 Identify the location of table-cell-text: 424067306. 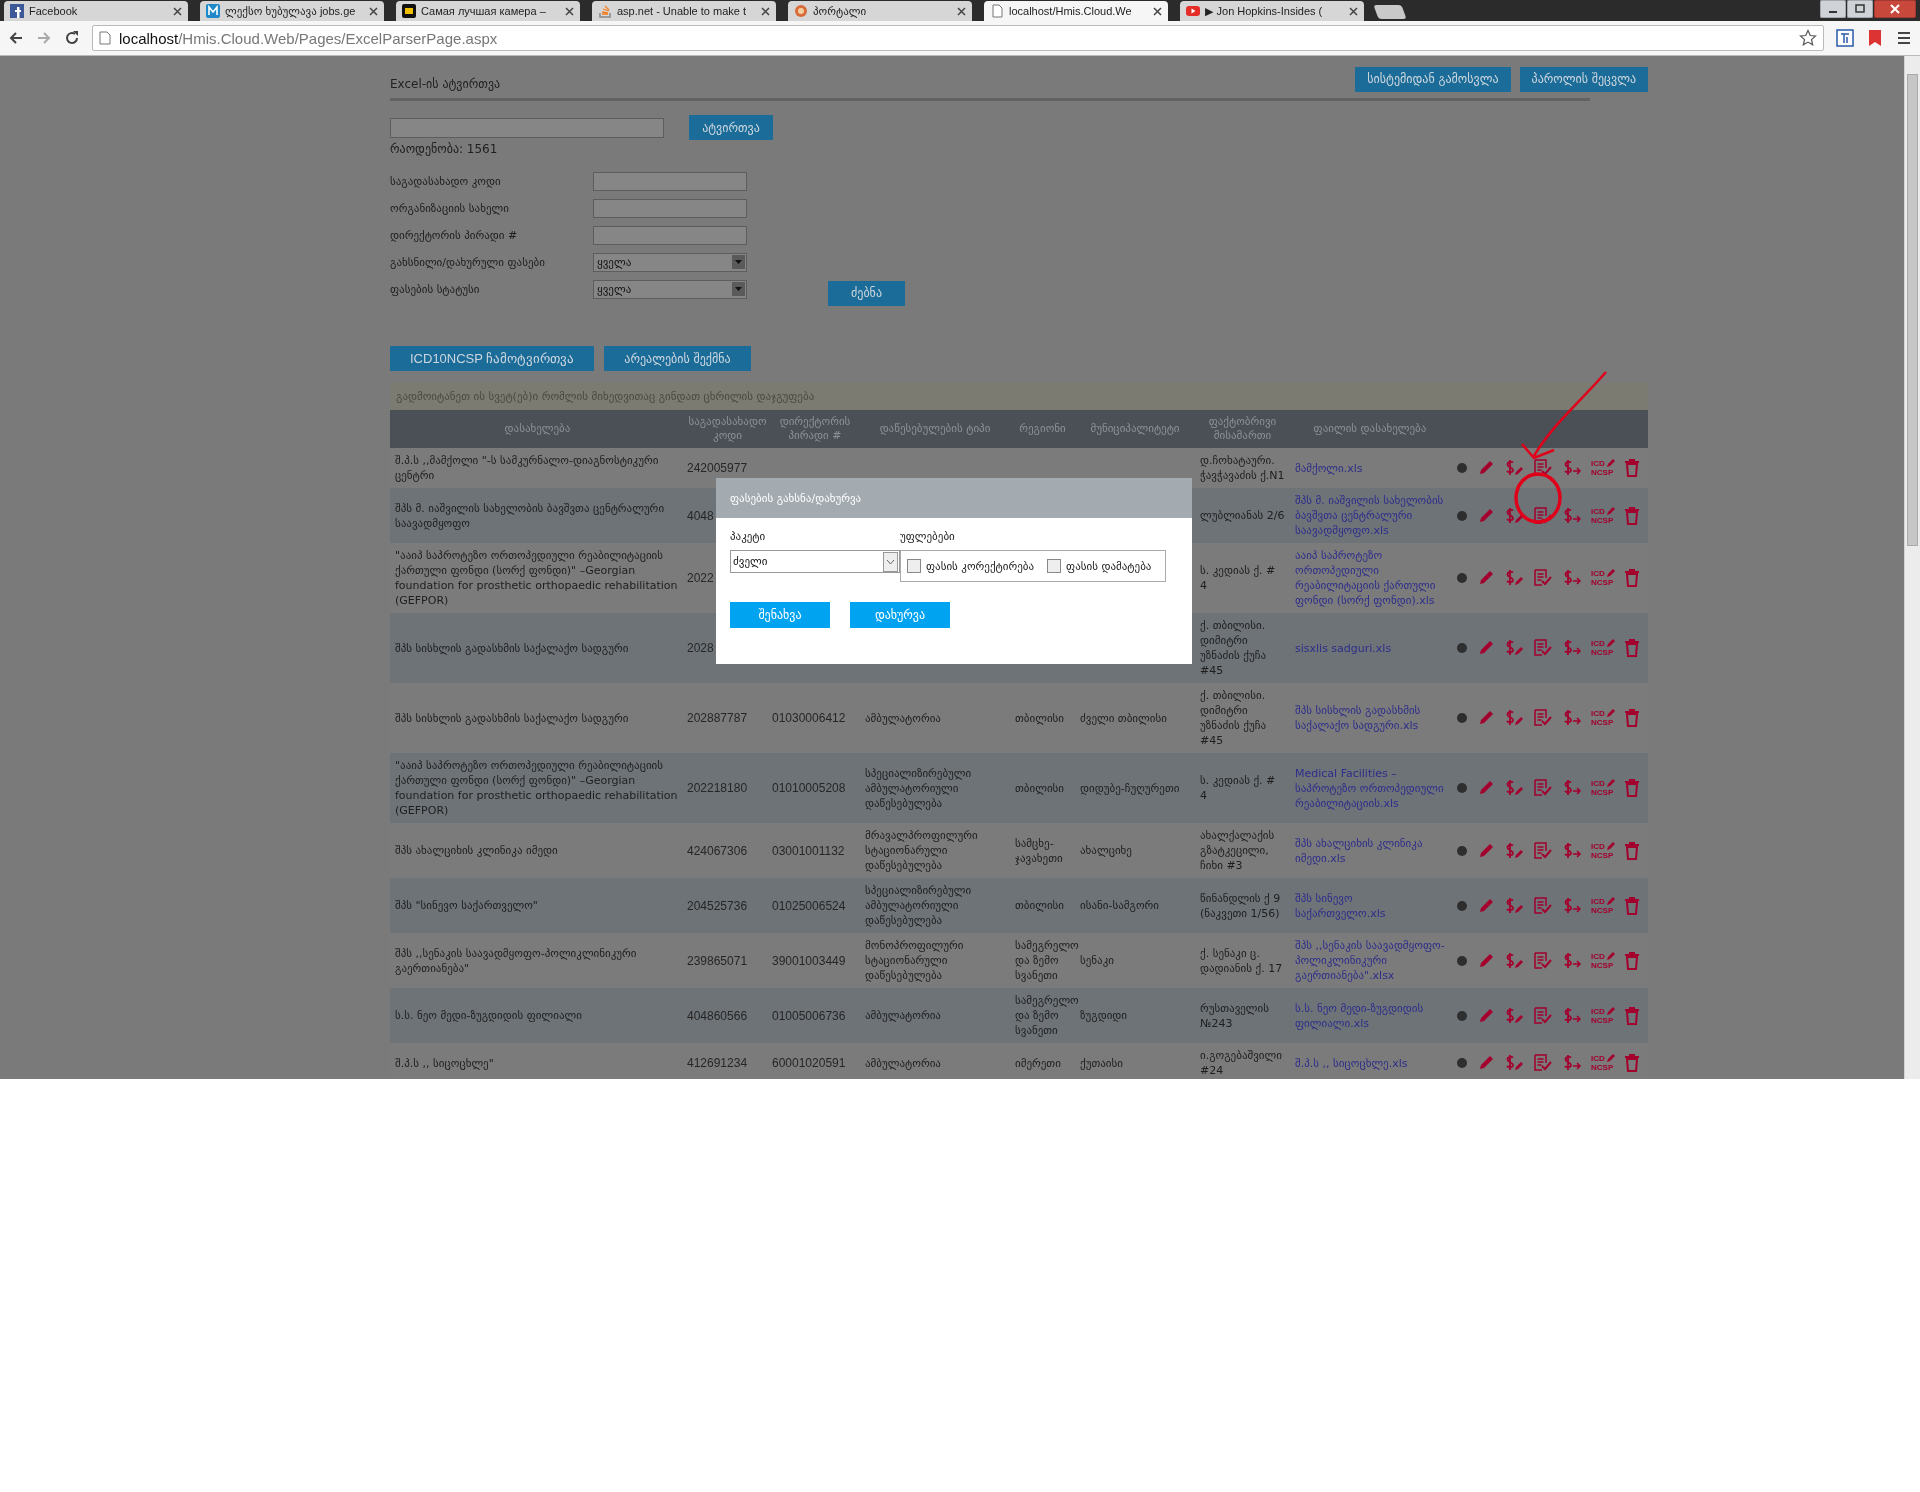
(717, 851).